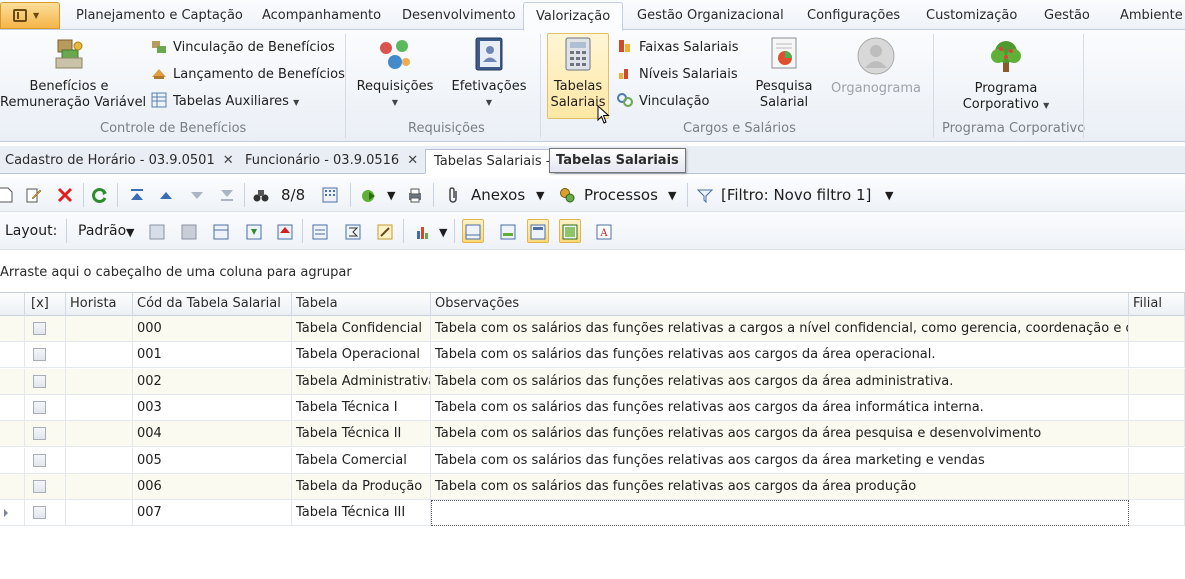  Describe the element at coordinates (459, 17) in the screenshot. I see `tab-desenvolvimento: Desenvolvimento` at that location.